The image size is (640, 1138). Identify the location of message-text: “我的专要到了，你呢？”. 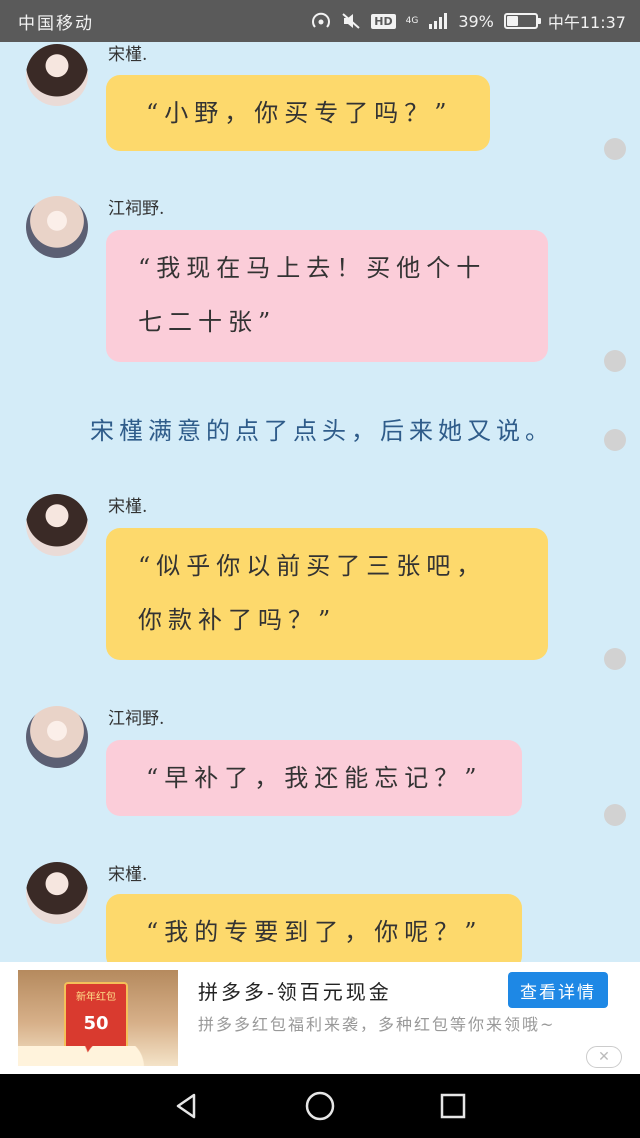
(314, 932).